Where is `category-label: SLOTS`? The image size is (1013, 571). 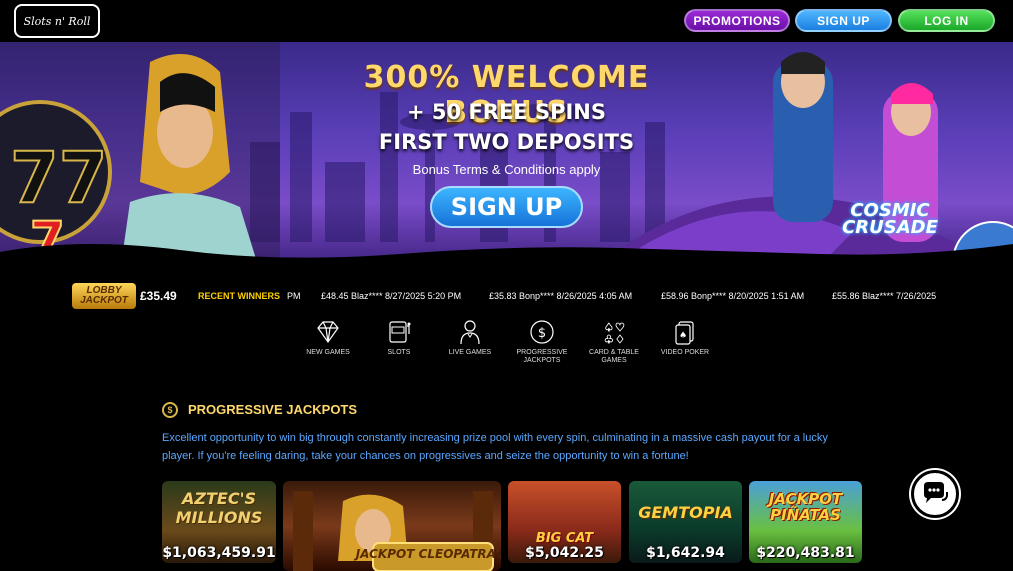 category-label: SLOTS is located at coordinates (399, 352).